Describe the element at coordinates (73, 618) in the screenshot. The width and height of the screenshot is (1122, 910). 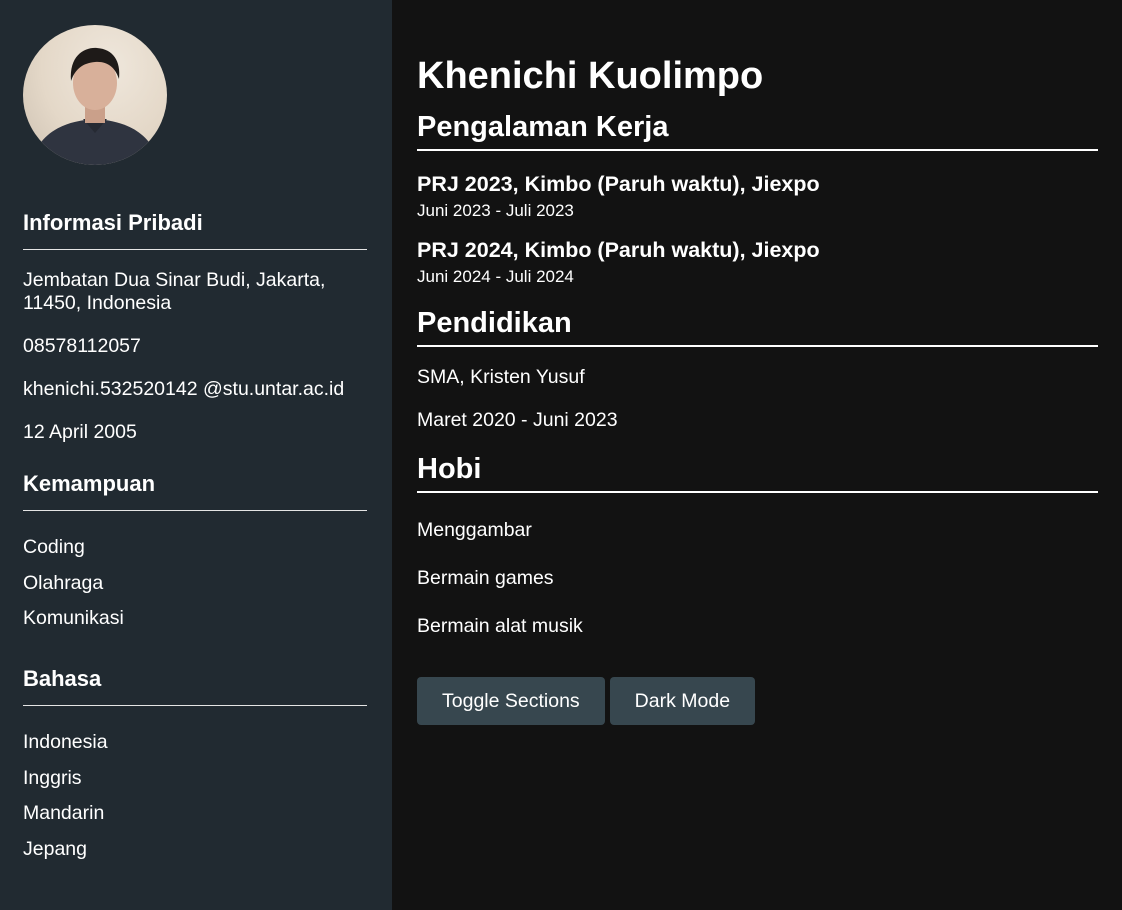
I see `list-item: Komunikasi` at that location.